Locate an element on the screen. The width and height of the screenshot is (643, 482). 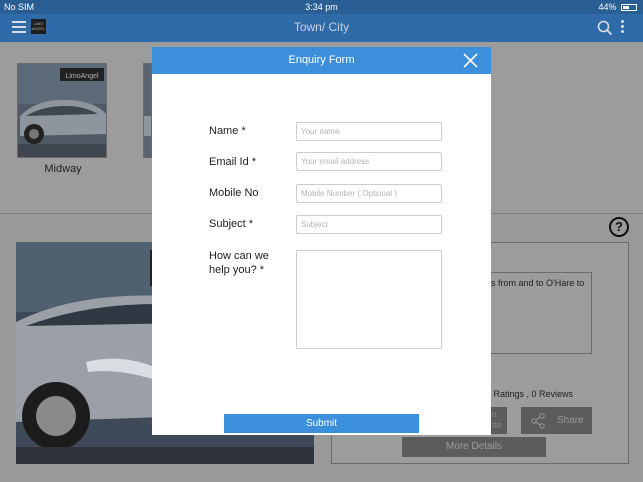
thumbnail-label: Midway is located at coordinates (63, 169).